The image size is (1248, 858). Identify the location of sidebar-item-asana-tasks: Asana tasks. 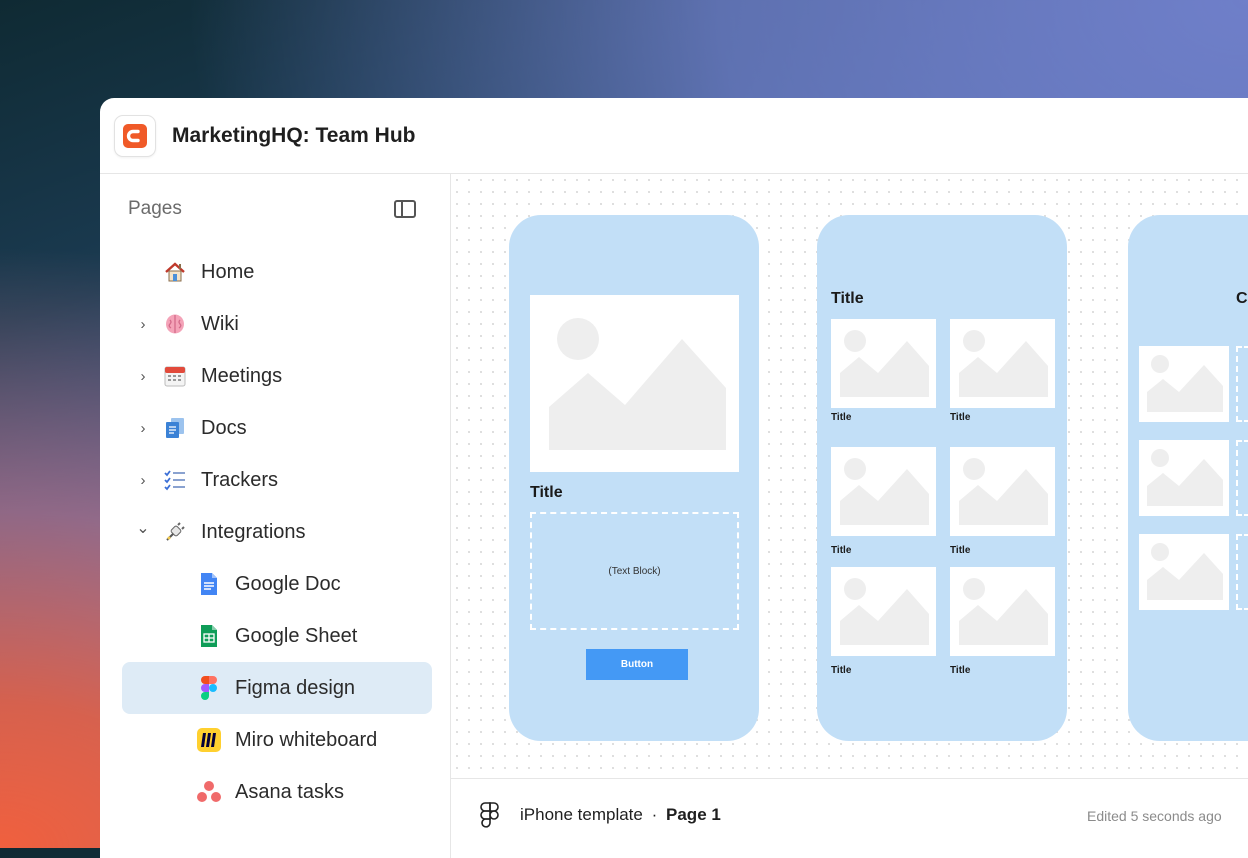
(277, 792).